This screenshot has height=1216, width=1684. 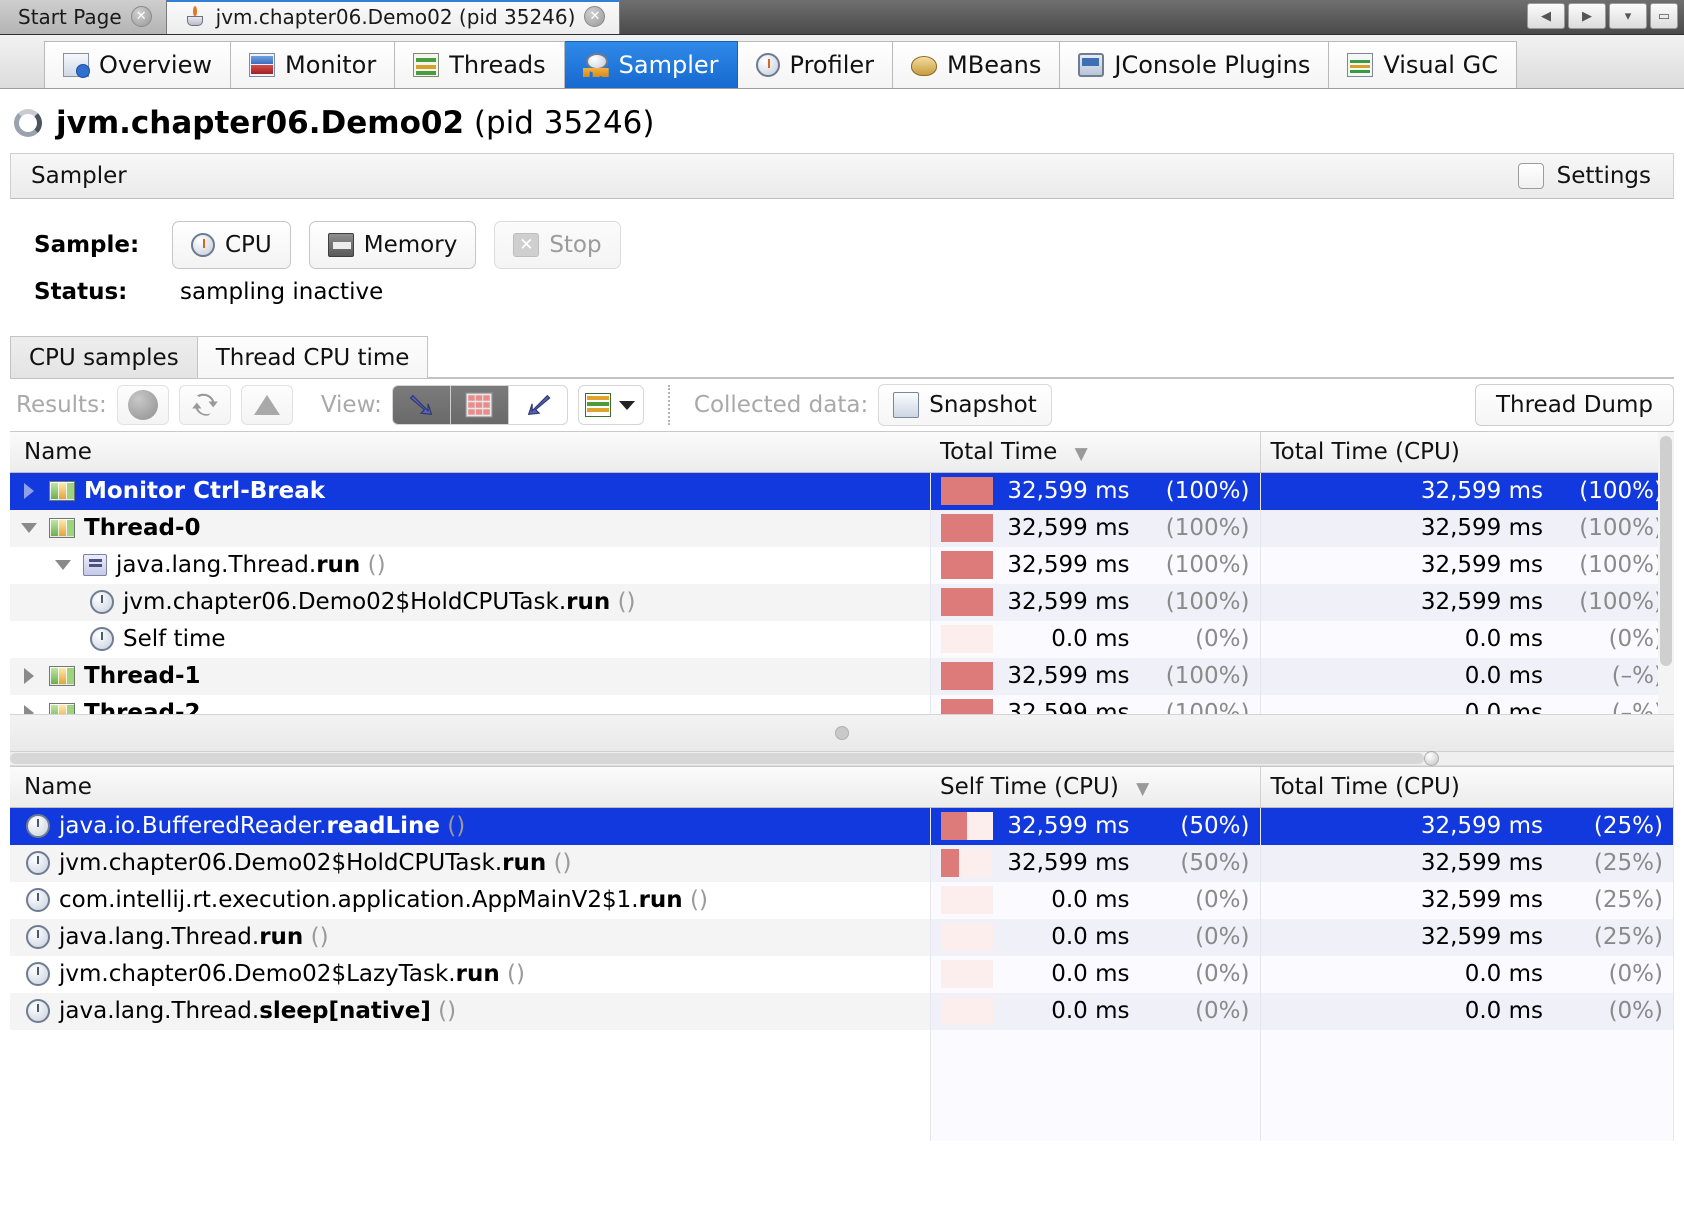 What do you see at coordinates (83, 17) in the screenshot?
I see `window-tab-start-page: Start Page ✕` at bounding box center [83, 17].